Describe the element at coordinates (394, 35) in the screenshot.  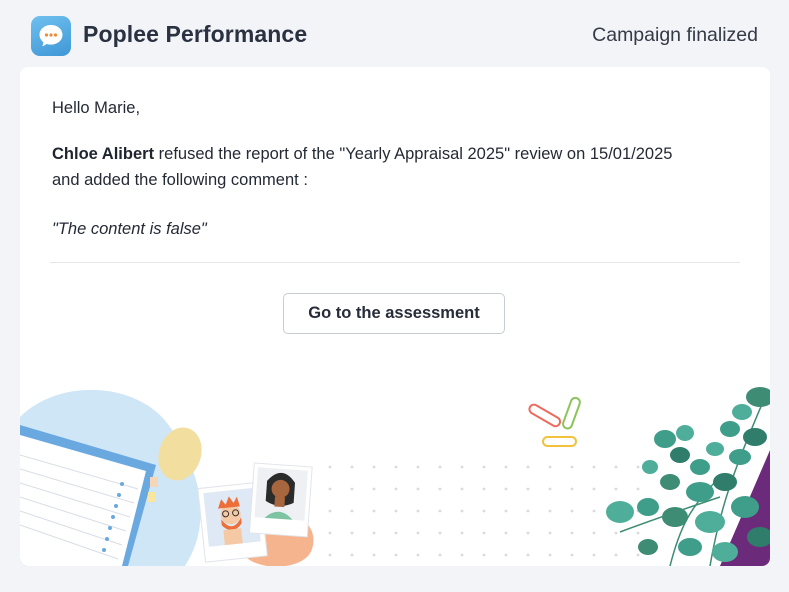
I see `header: Poplee Performance Campaign finalized` at that location.